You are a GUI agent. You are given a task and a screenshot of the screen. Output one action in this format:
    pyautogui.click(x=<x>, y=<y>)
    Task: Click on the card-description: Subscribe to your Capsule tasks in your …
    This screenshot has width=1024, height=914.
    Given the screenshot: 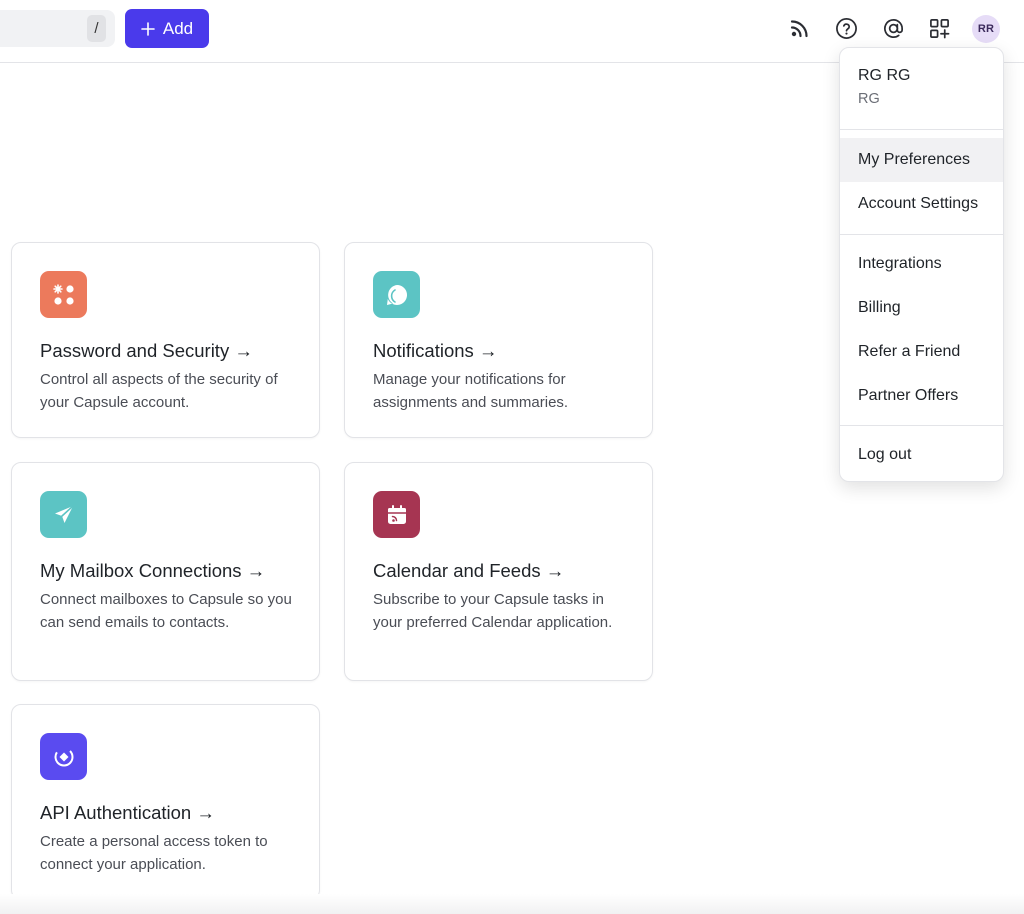 What is the action you would take?
    pyautogui.click(x=493, y=611)
    